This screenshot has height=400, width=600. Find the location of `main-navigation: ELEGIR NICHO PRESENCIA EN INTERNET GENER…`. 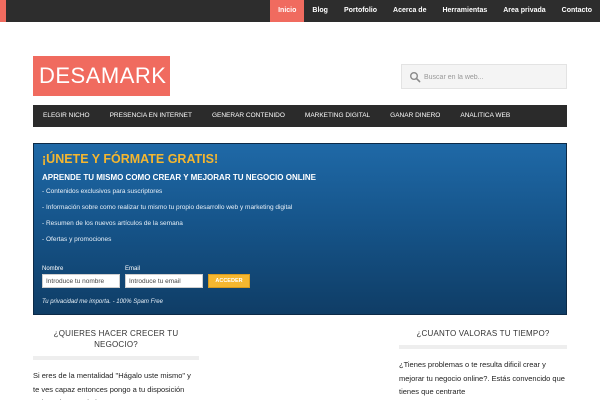

main-navigation: ELEGIR NICHO PRESENCIA EN INTERNET GENER… is located at coordinates (300, 116).